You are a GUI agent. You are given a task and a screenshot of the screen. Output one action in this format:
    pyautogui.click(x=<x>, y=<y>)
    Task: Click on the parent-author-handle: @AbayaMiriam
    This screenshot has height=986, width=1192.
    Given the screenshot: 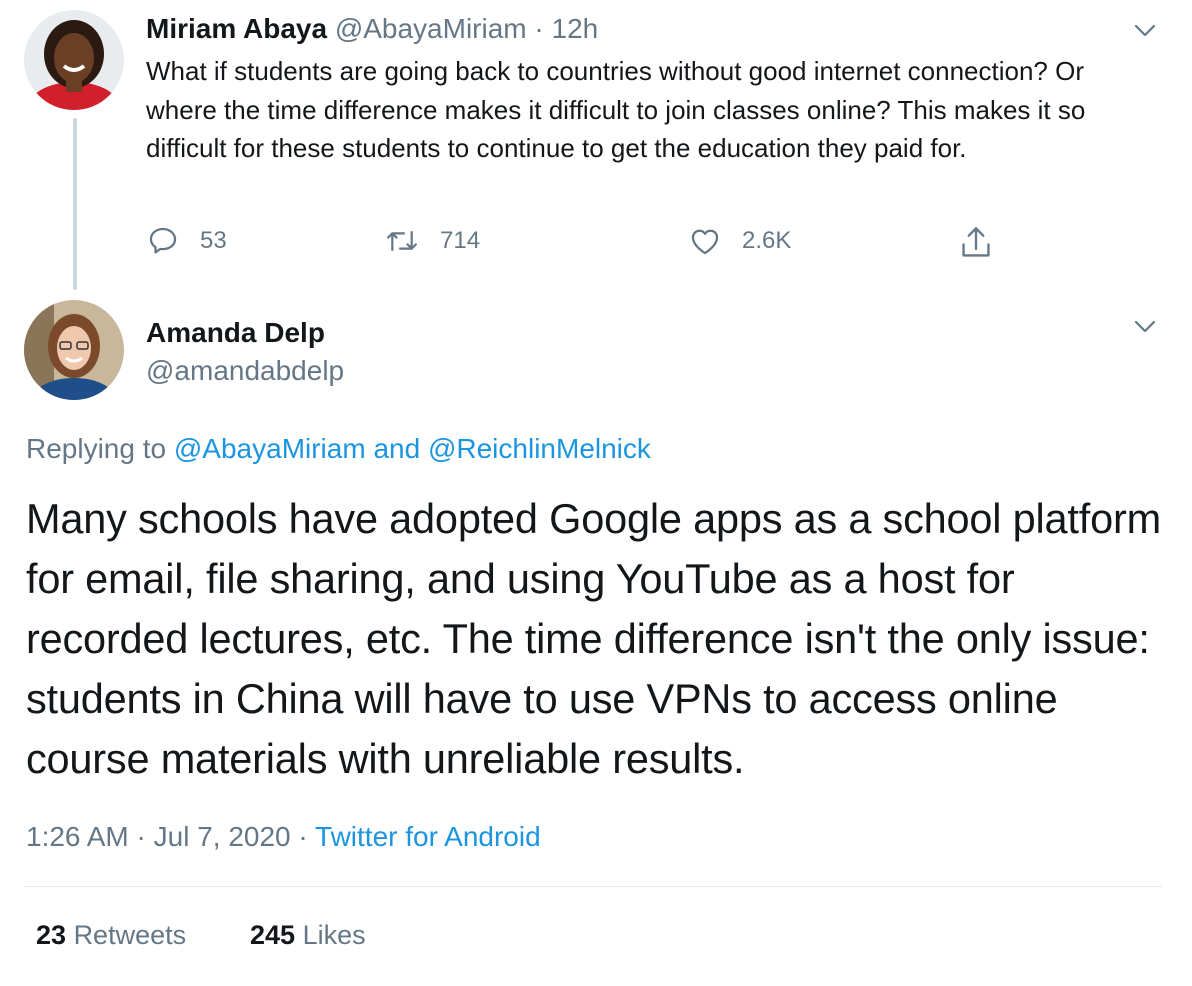 What is the action you would take?
    pyautogui.click(x=431, y=28)
    